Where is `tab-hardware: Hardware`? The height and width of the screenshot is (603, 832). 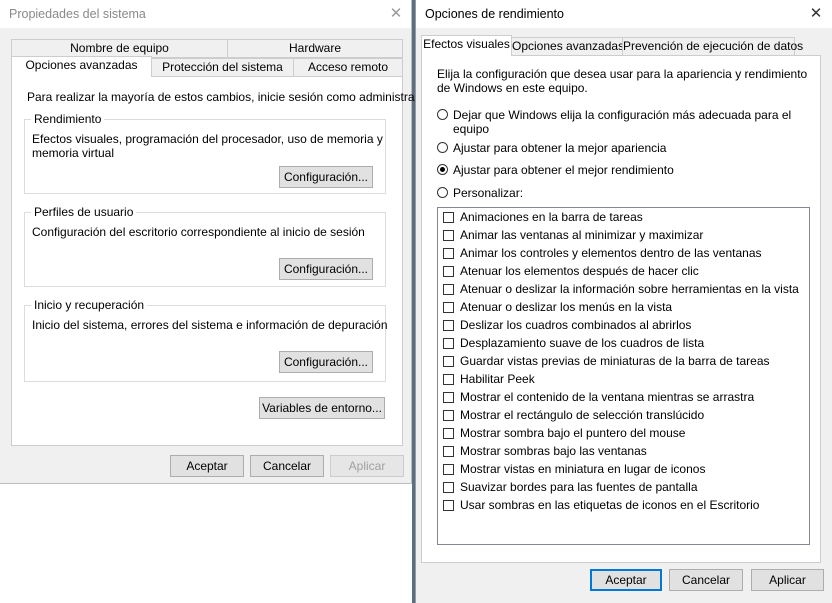
tab-hardware: Hardware is located at coordinates (315, 48).